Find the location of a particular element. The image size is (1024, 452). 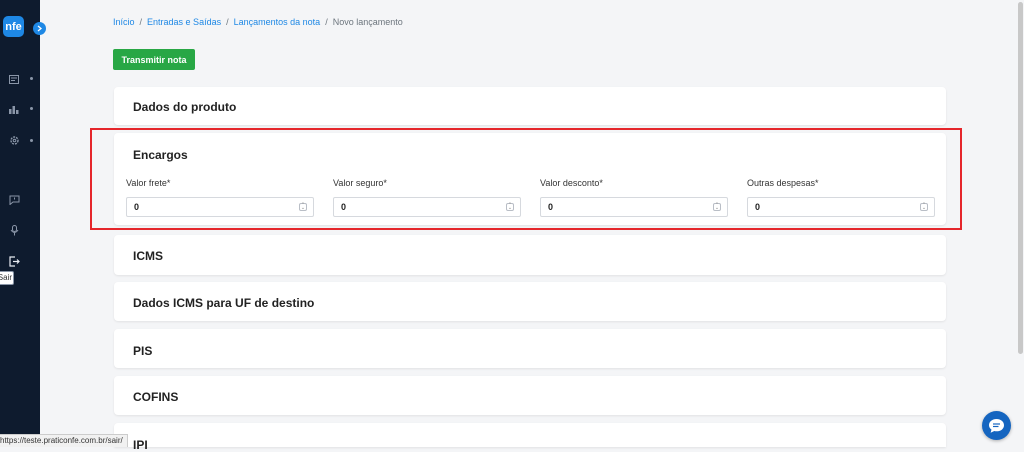

logout-tooltip: Sair is located at coordinates (7, 278).